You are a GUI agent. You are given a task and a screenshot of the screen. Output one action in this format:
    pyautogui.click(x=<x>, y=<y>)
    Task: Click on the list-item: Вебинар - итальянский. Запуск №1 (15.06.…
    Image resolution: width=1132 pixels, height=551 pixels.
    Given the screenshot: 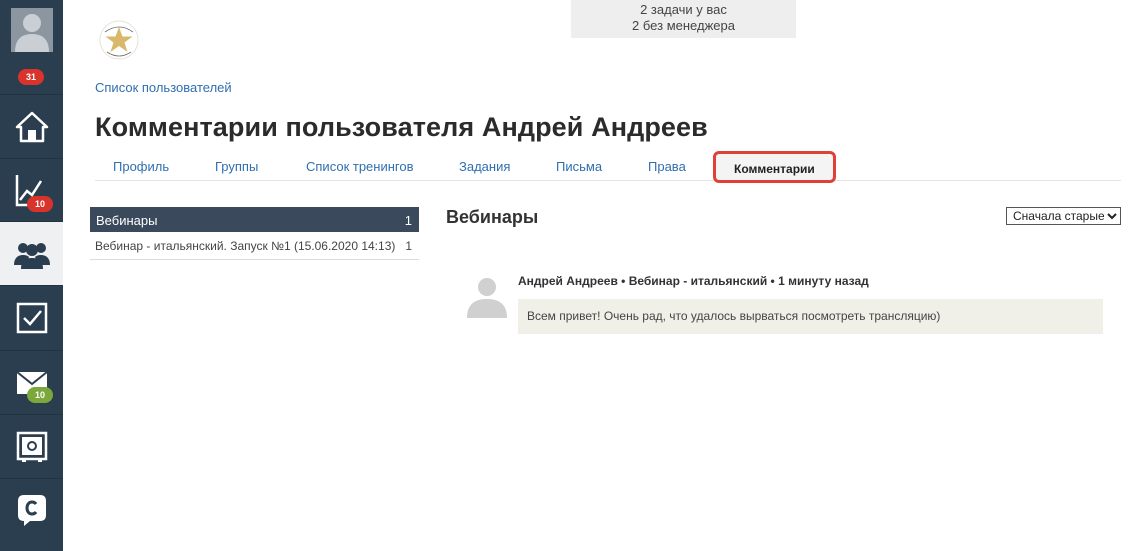 What is the action you would take?
    pyautogui.click(x=254, y=246)
    